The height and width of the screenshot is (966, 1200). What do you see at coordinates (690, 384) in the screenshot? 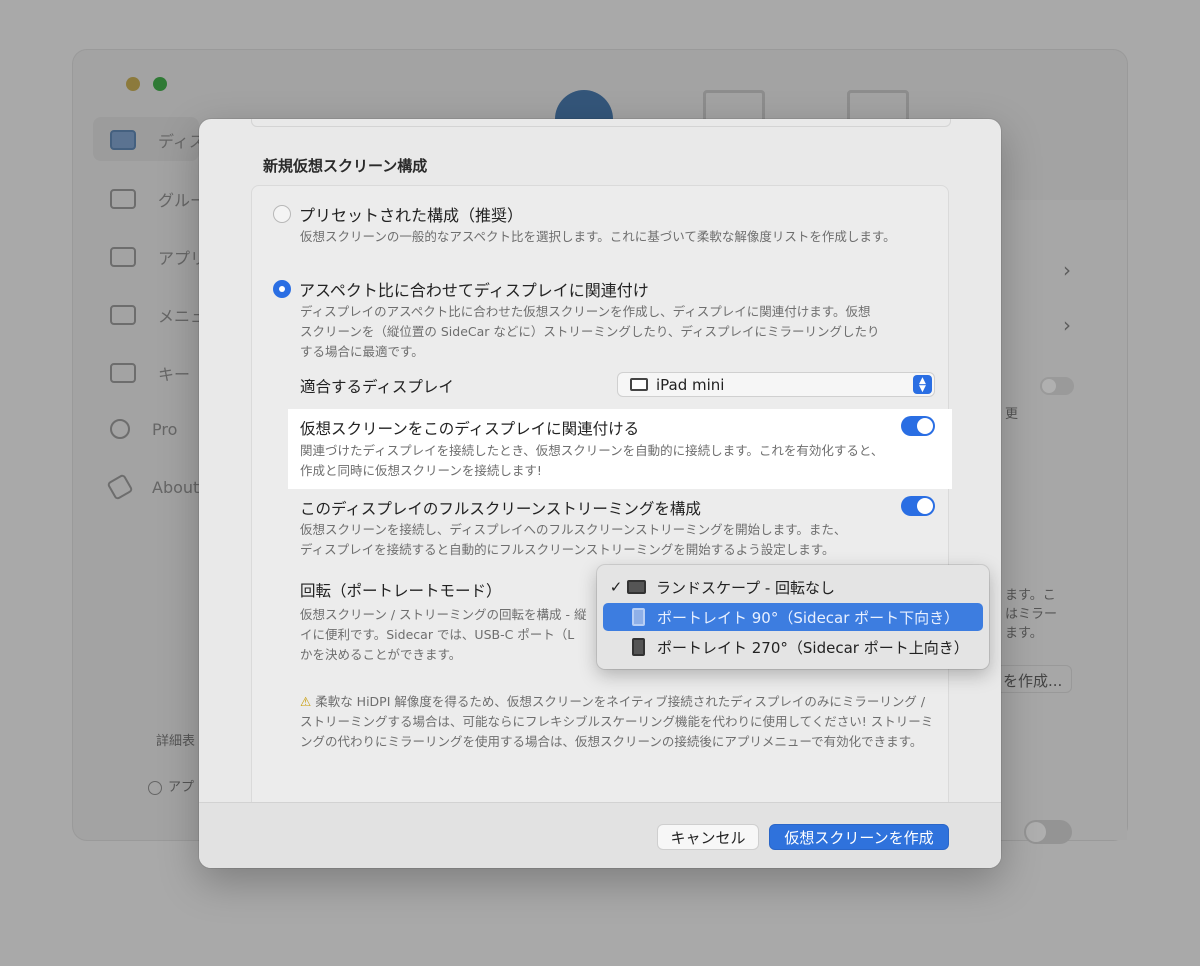
I see `matching-display-value: iPad mini` at bounding box center [690, 384].